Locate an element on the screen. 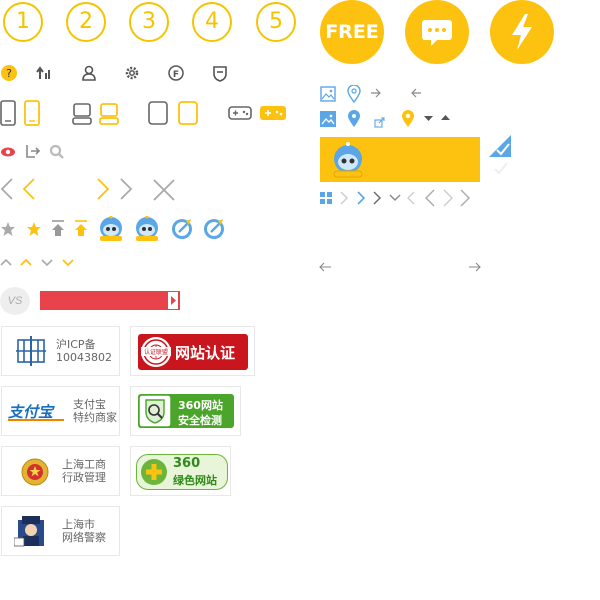 The width and height of the screenshot is (600, 600). gamepad-icon is located at coordinates (240, 113).